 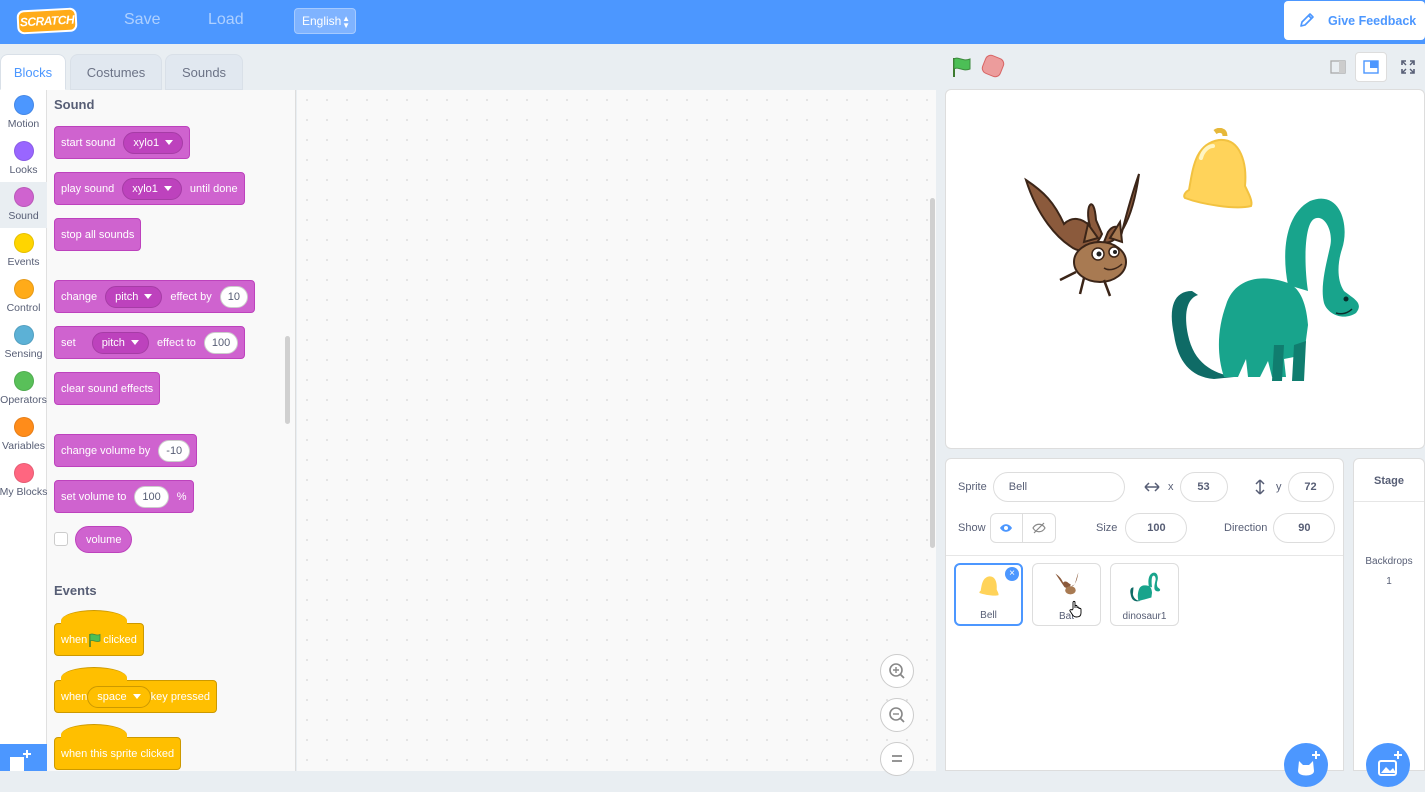 I want to click on my-blocks-dot-icon, so click(x=23, y=473).